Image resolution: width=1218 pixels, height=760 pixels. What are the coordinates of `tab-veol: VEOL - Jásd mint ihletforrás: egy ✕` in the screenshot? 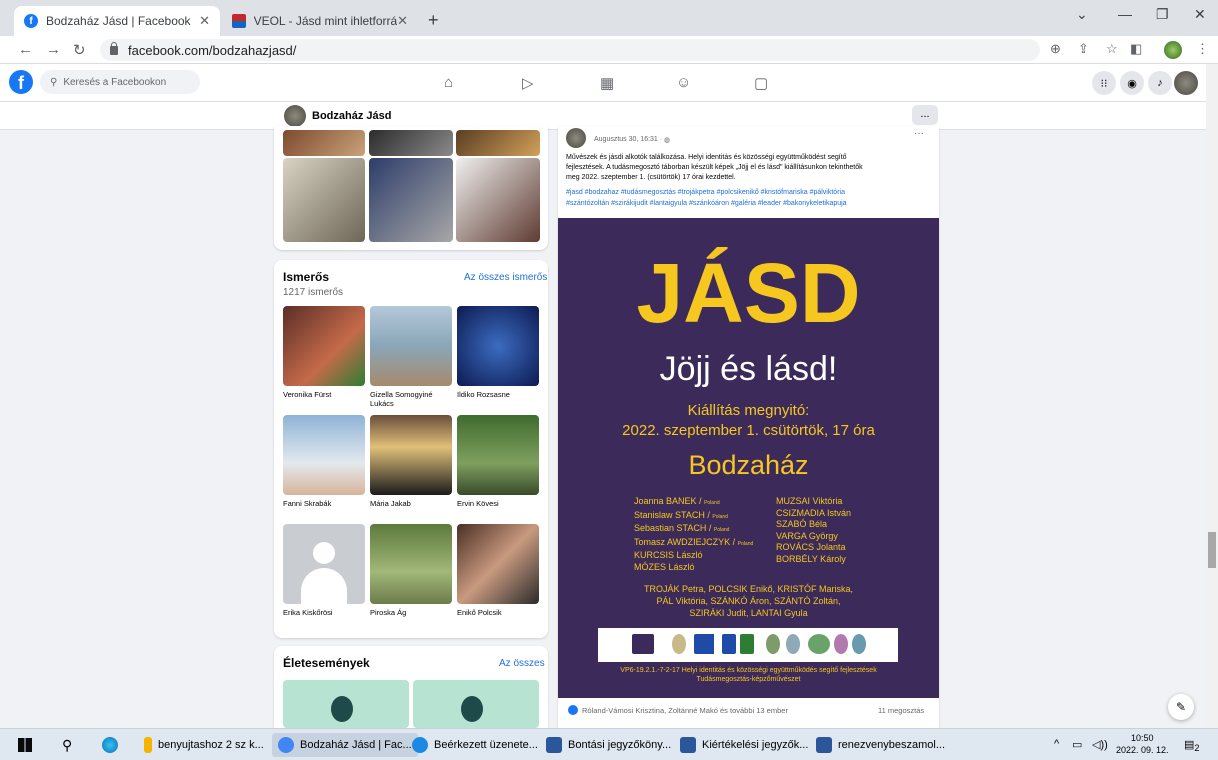 It's located at (320, 21).